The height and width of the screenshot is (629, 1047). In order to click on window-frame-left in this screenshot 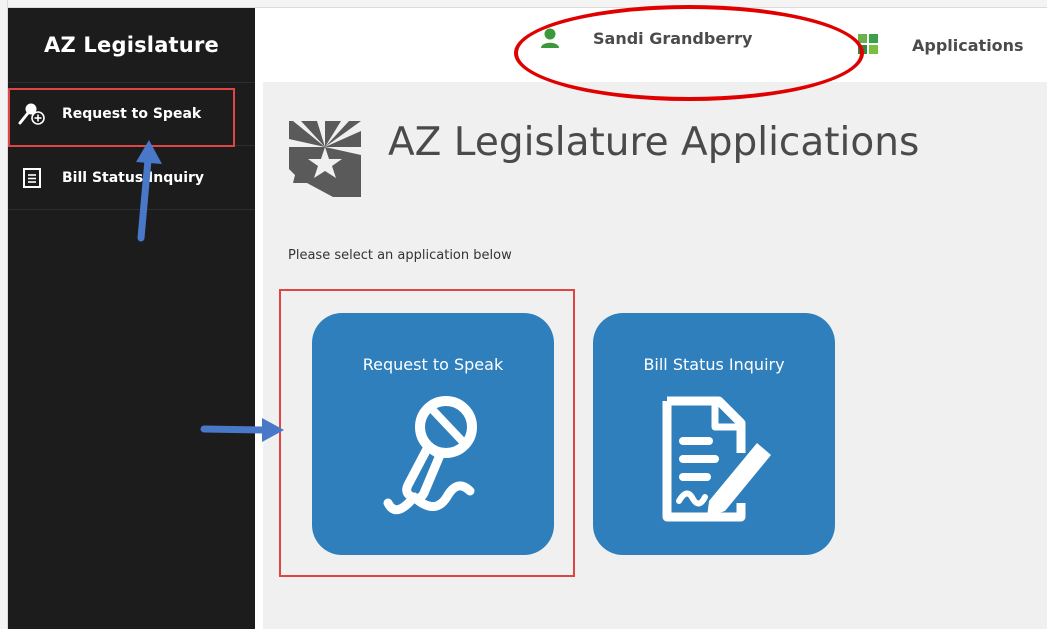, I will do `click(4, 314)`.